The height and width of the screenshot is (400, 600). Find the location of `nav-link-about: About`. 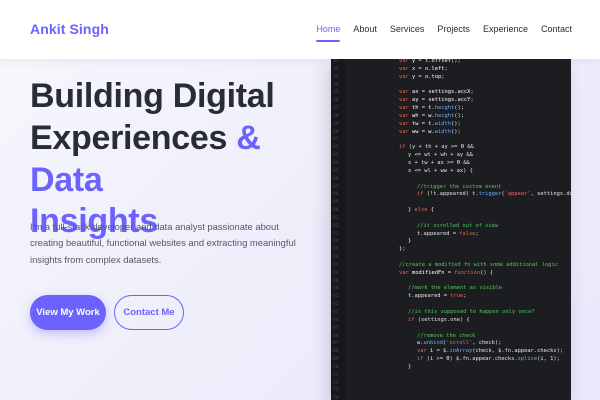

nav-link-about: About is located at coordinates (365, 29).